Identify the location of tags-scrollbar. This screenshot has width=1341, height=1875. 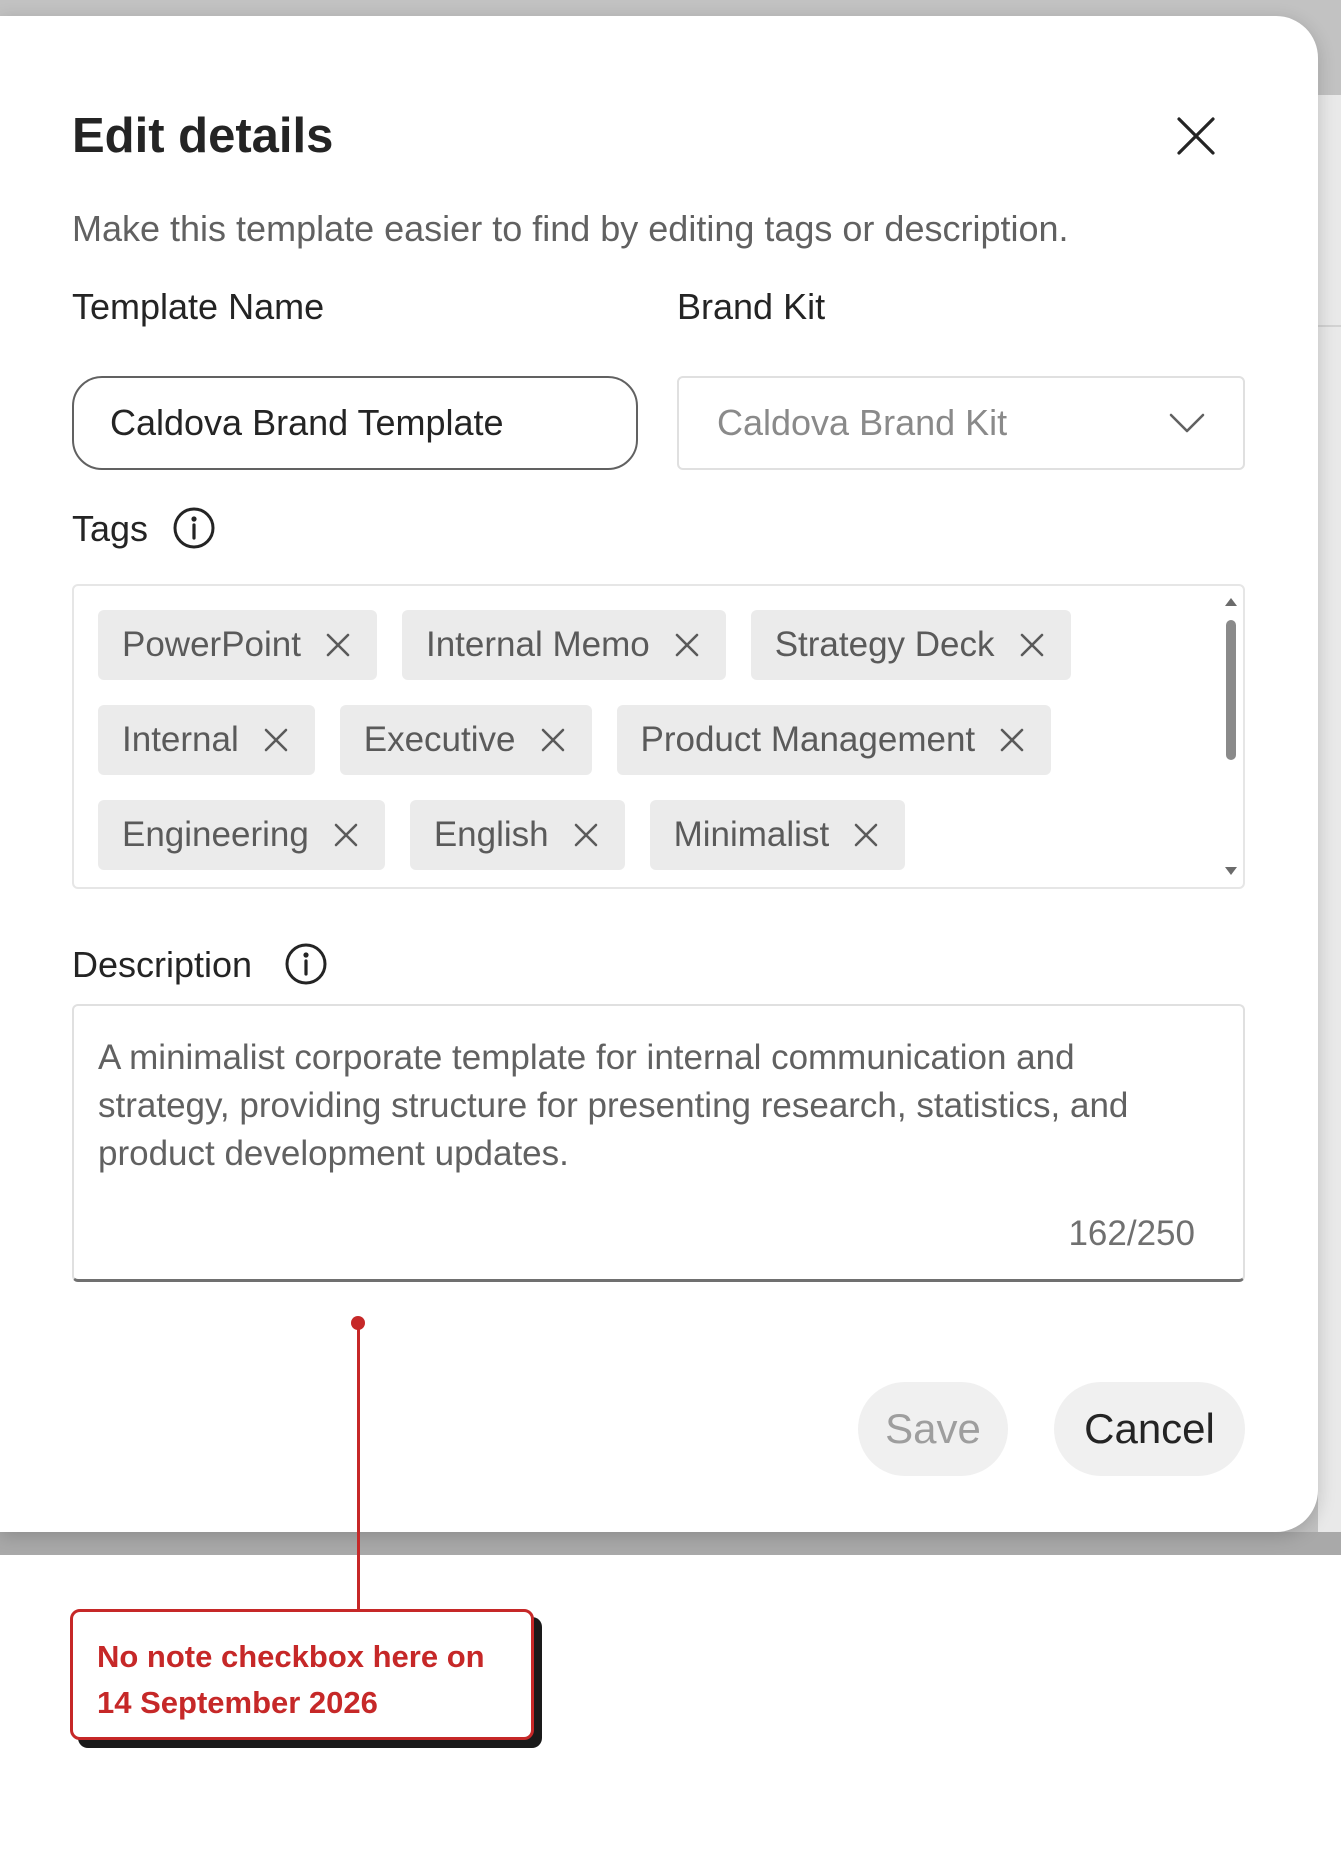
(1231, 736).